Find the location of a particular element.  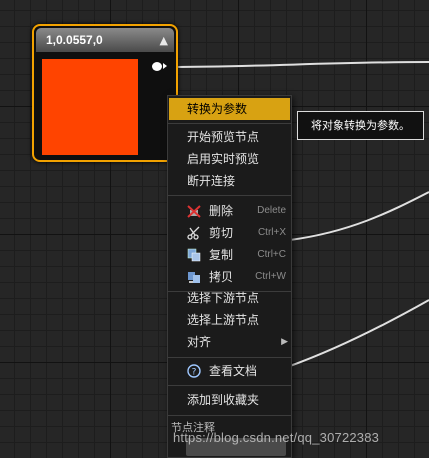

menu-item-duplicate: 拷贝 Ctrl+W is located at coordinates (229, 277).